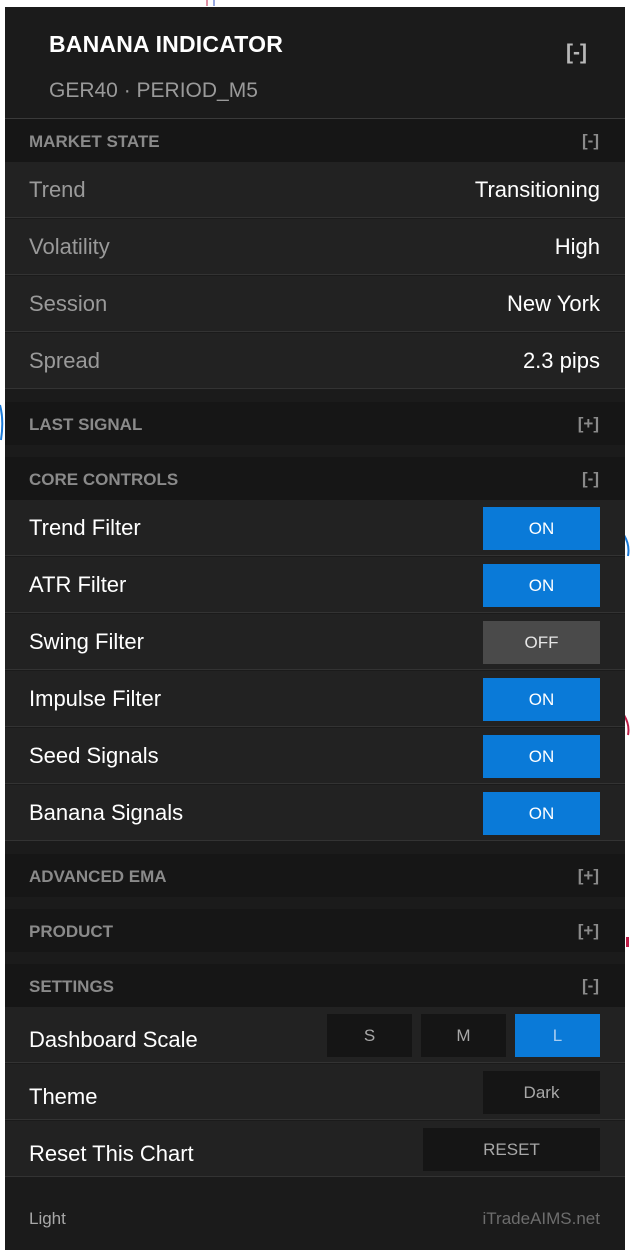  Describe the element at coordinates (315, 1149) in the screenshot. I see `settings-row-reset: Reset This Chart RESET` at that location.